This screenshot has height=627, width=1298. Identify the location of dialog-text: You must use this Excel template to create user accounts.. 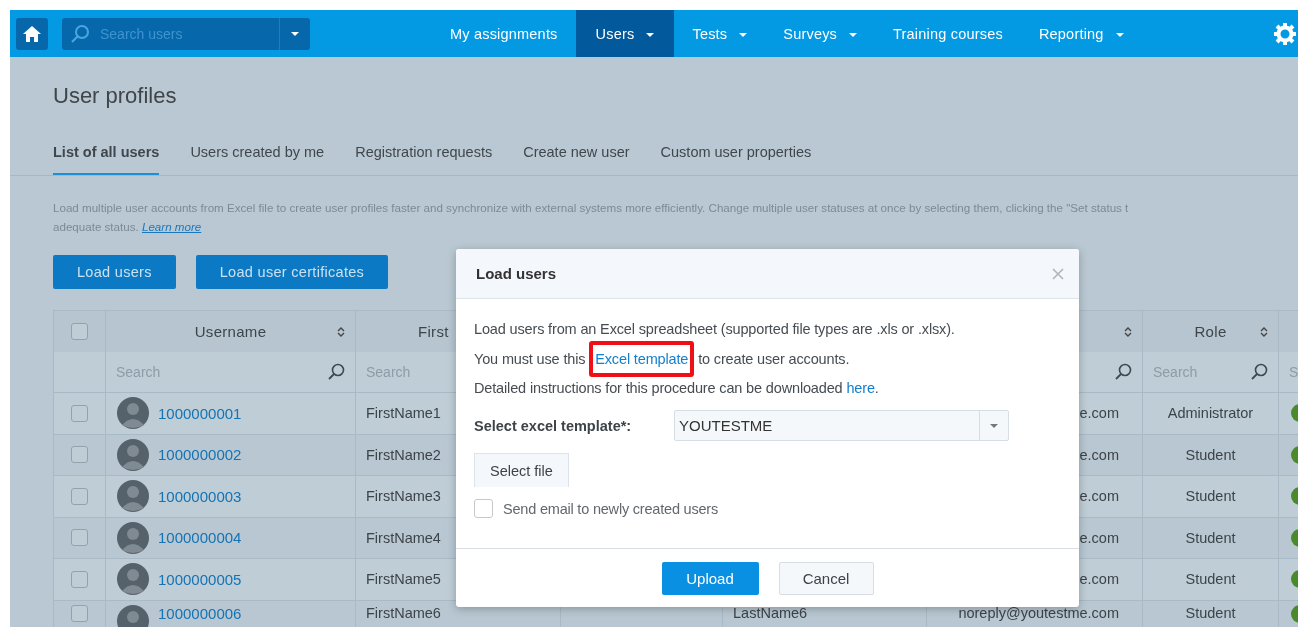
(767, 359).